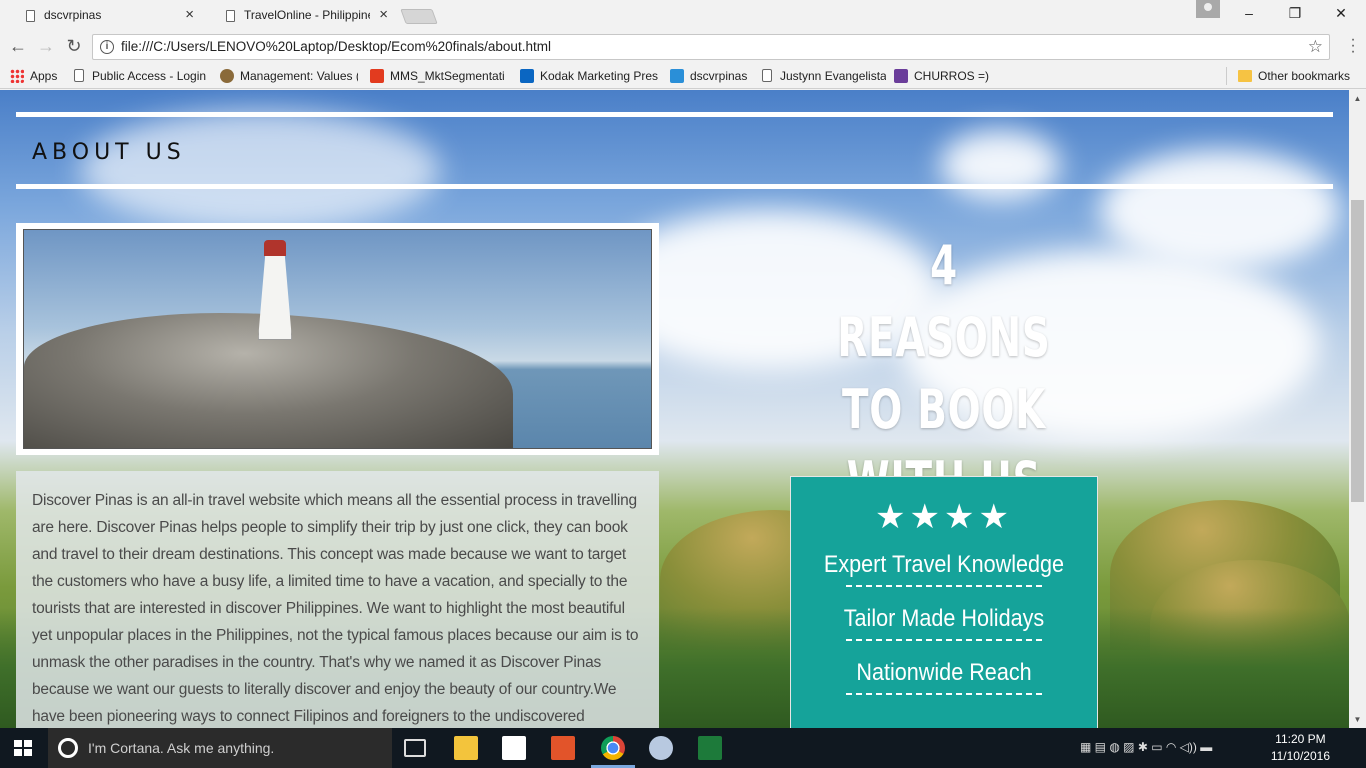 This screenshot has width=1366, height=768. What do you see at coordinates (1146, 747) in the screenshot?
I see `tray-icons: ▦ ▤ ◍ ▨ ✱ ▭ ◠ ◁)) ▬` at bounding box center [1146, 747].